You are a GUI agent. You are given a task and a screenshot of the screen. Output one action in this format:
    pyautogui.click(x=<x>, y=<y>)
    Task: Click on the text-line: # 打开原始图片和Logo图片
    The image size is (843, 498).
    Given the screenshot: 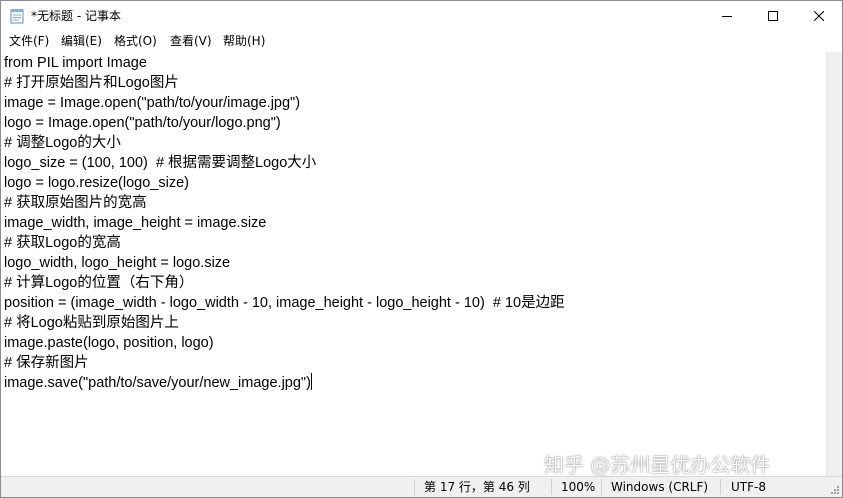 What is the action you would take?
    pyautogui.click(x=91, y=83)
    